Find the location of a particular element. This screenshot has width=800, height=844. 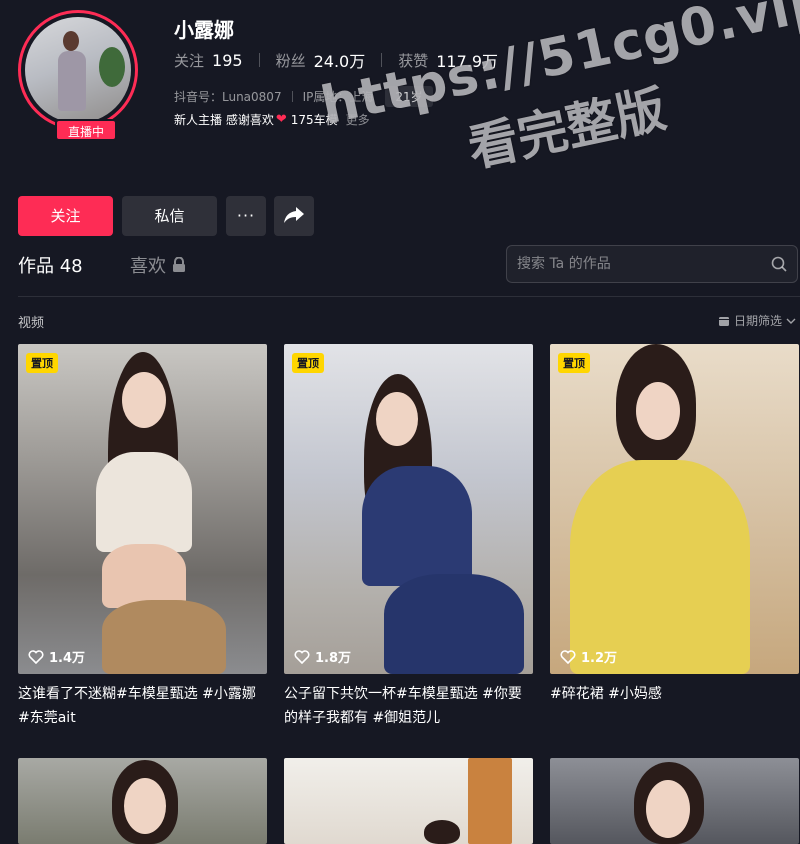

video-likes-count: 1.4万 is located at coordinates (67, 658).